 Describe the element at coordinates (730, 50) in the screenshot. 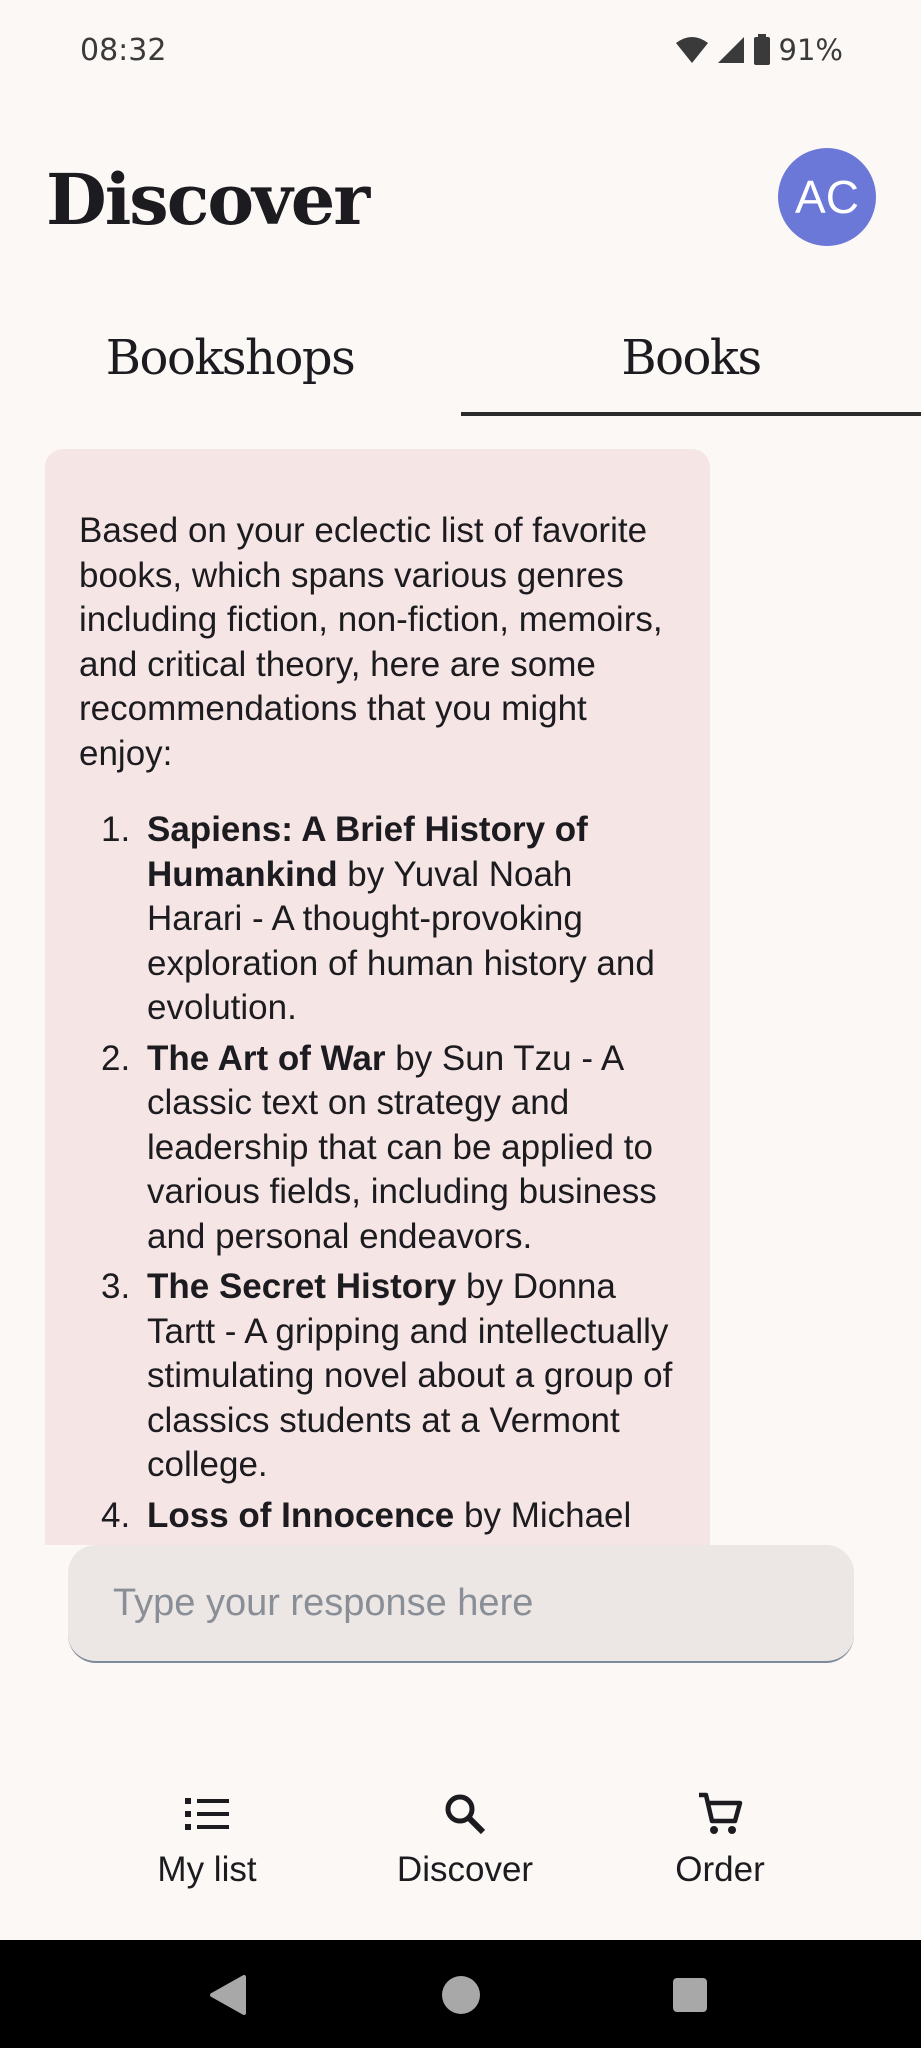

I see `signal-icon` at that location.